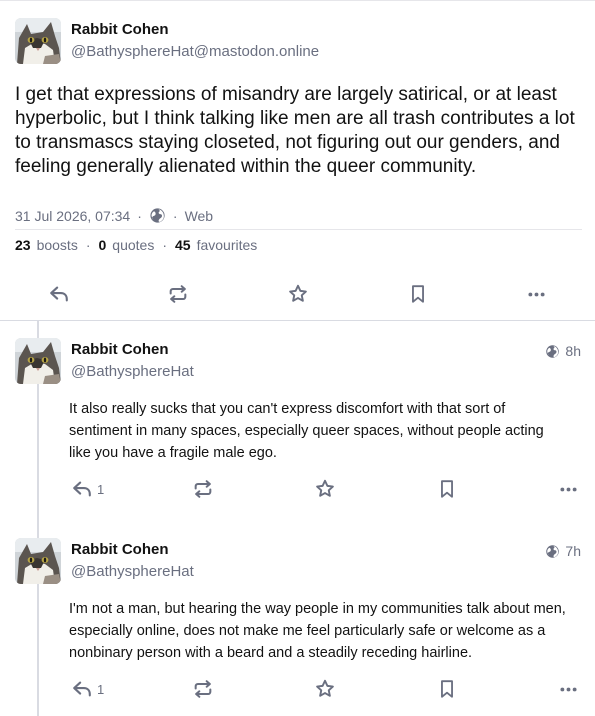 The width and height of the screenshot is (595, 716). Describe the element at coordinates (563, 551) in the screenshot. I see `relative-time: 7h` at that location.